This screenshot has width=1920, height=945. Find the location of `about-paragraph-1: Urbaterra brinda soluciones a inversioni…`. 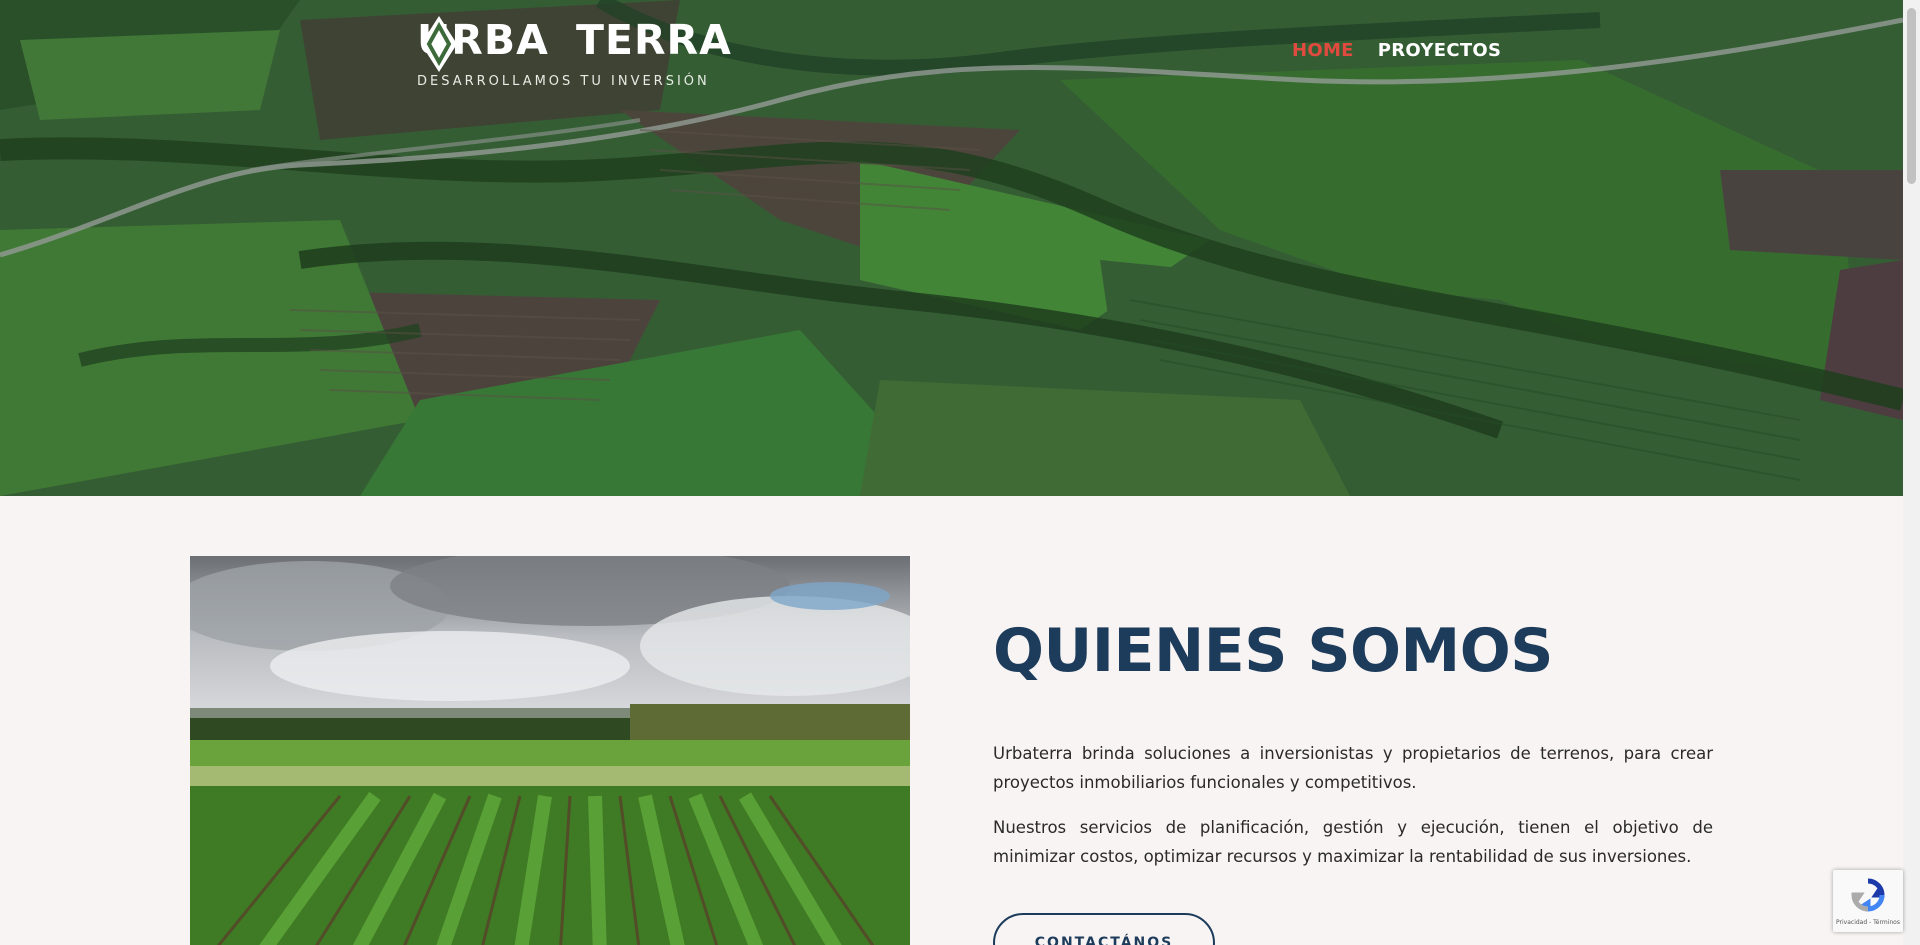

about-paragraph-1: Urbaterra brinda soluciones a inversioni… is located at coordinates (1353, 768).